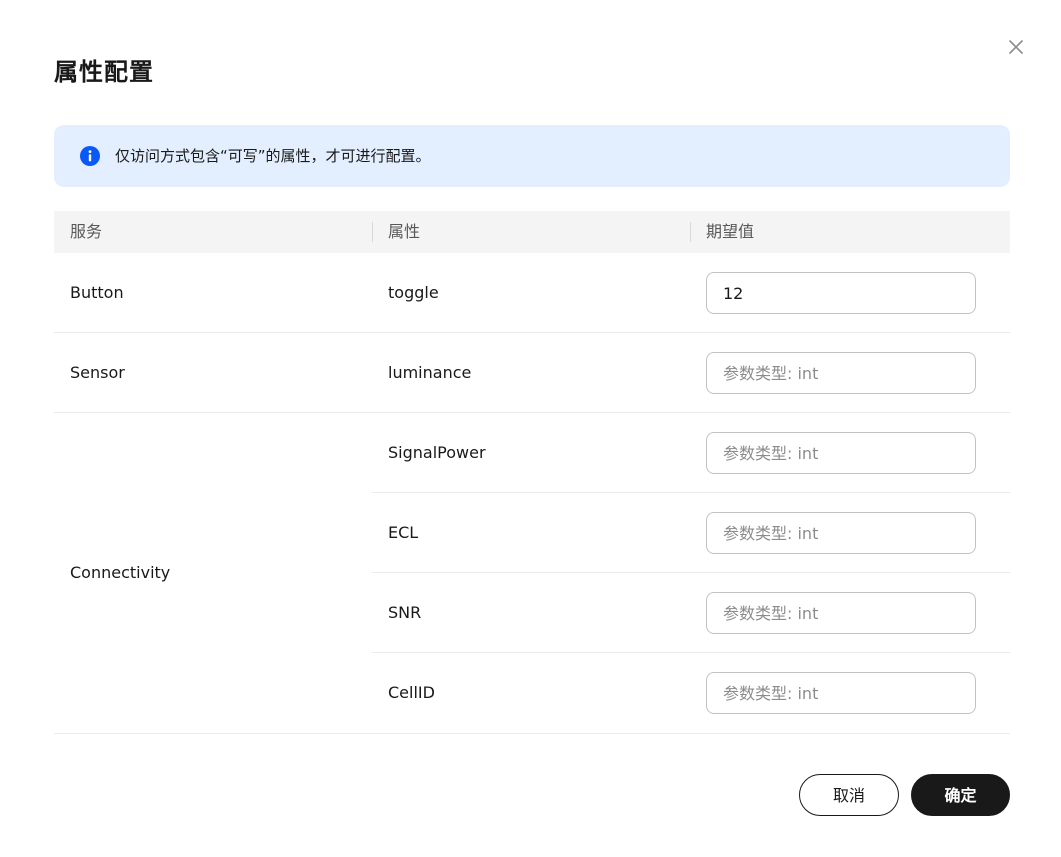 The image size is (1061, 857). I want to click on close-button, so click(1016, 47).